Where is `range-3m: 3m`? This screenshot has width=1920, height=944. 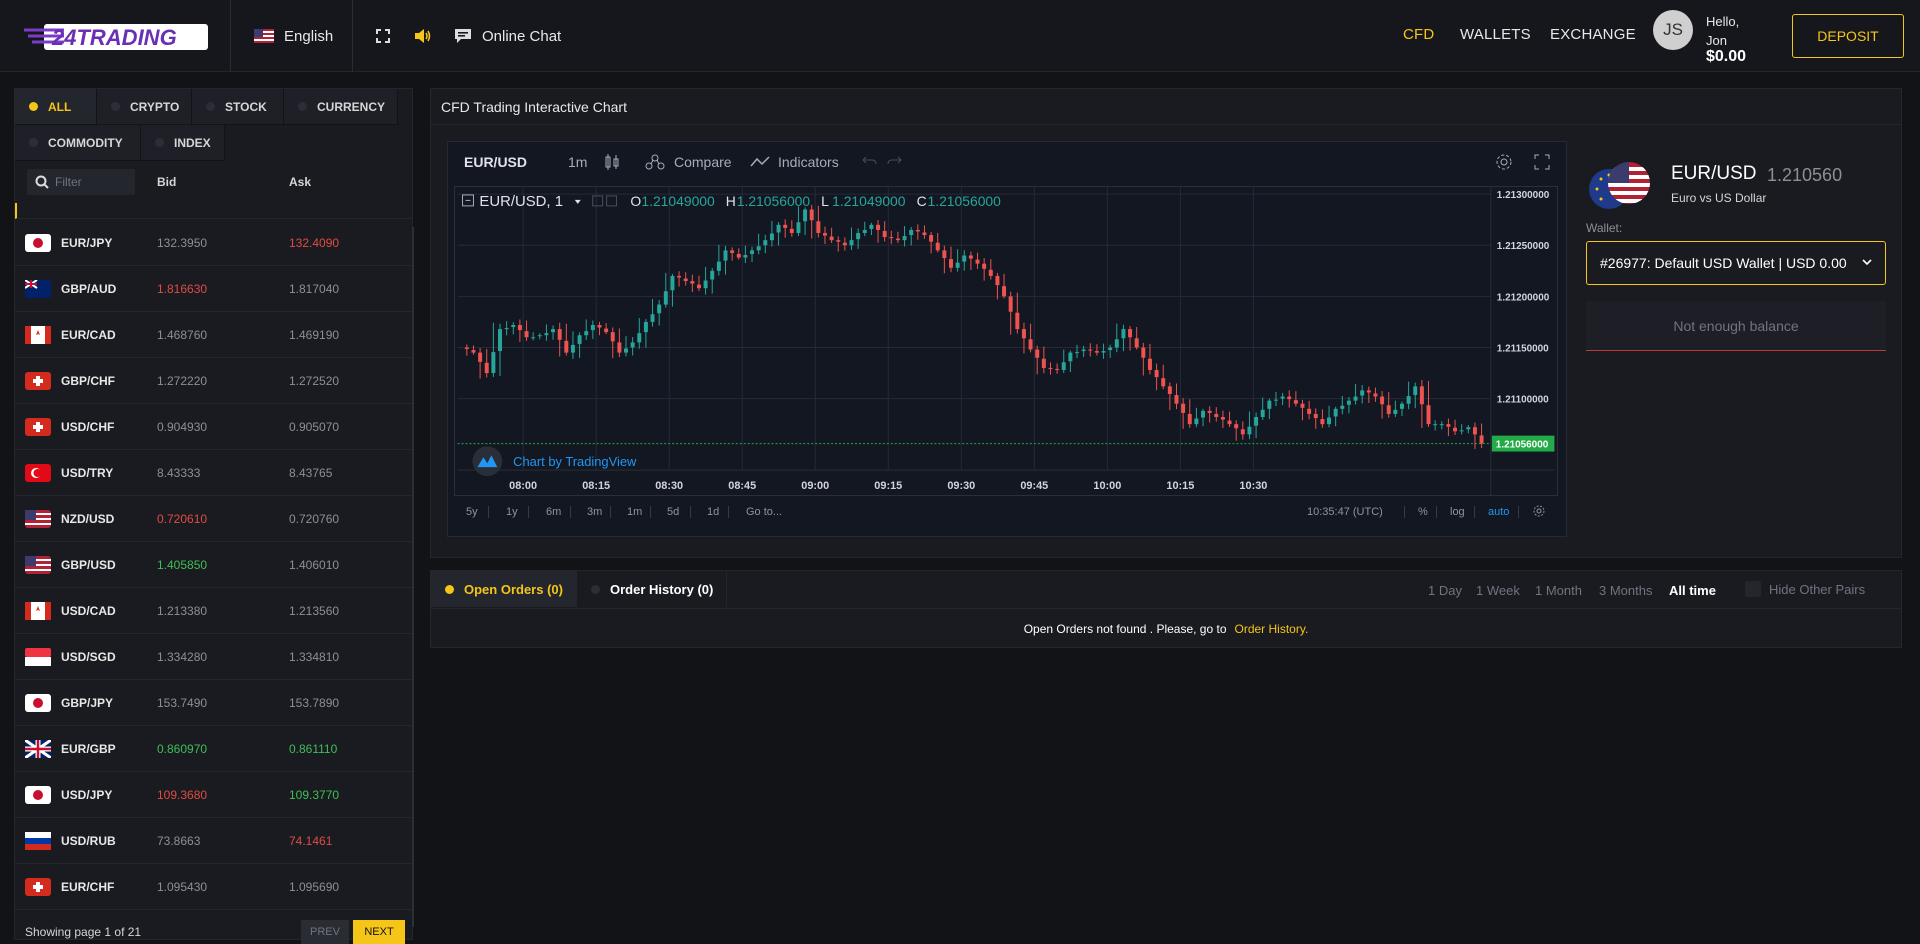 range-3m: 3m is located at coordinates (594, 512).